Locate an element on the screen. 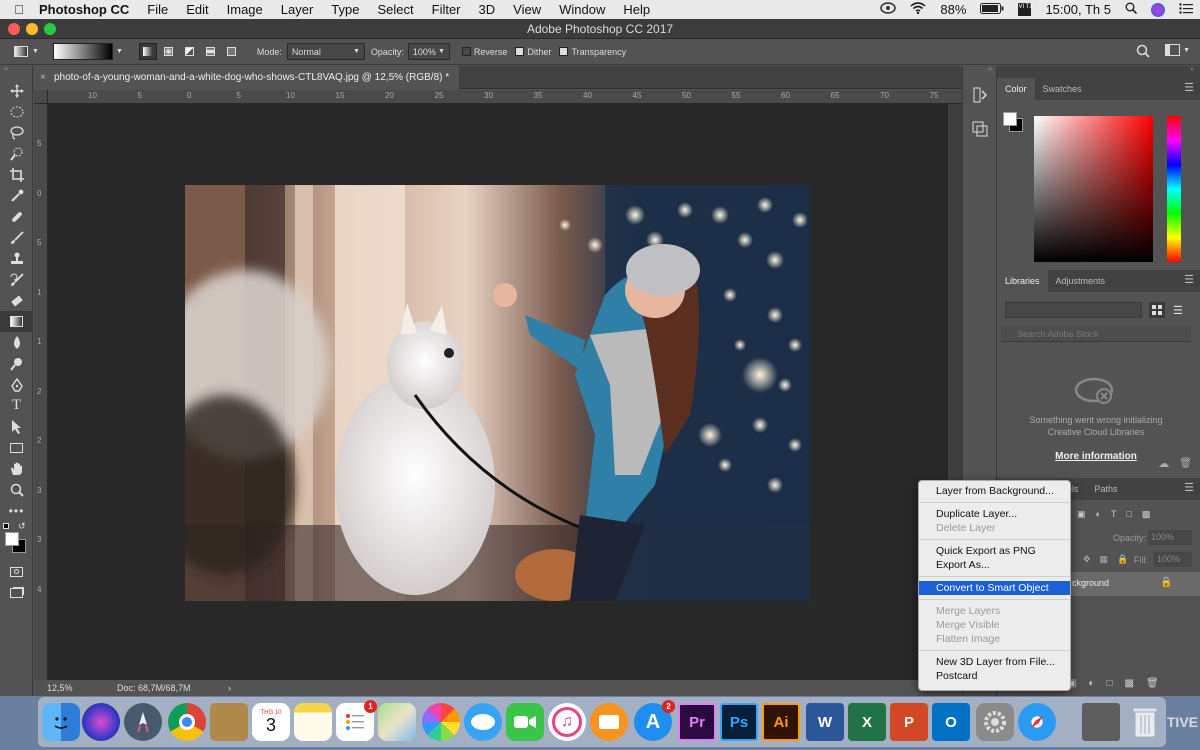  menu-edit: Edit is located at coordinates (197, 9).